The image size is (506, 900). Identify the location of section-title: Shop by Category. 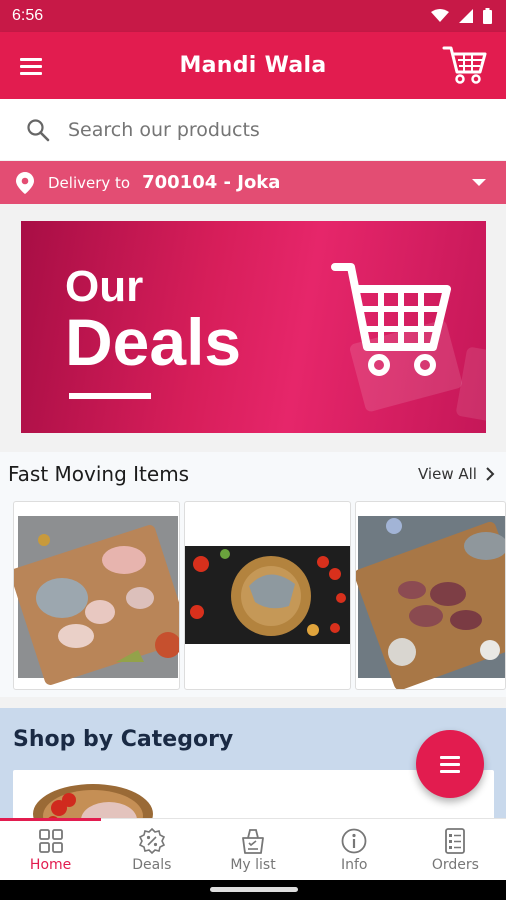
(123, 739).